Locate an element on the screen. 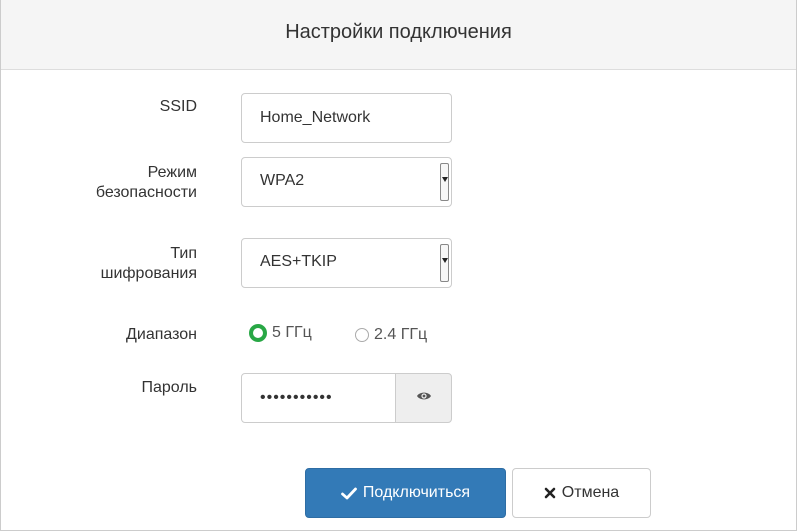 Image resolution: width=799 pixels, height=532 pixels. band-radio-5ghz: 5 ГГц is located at coordinates (280, 333).